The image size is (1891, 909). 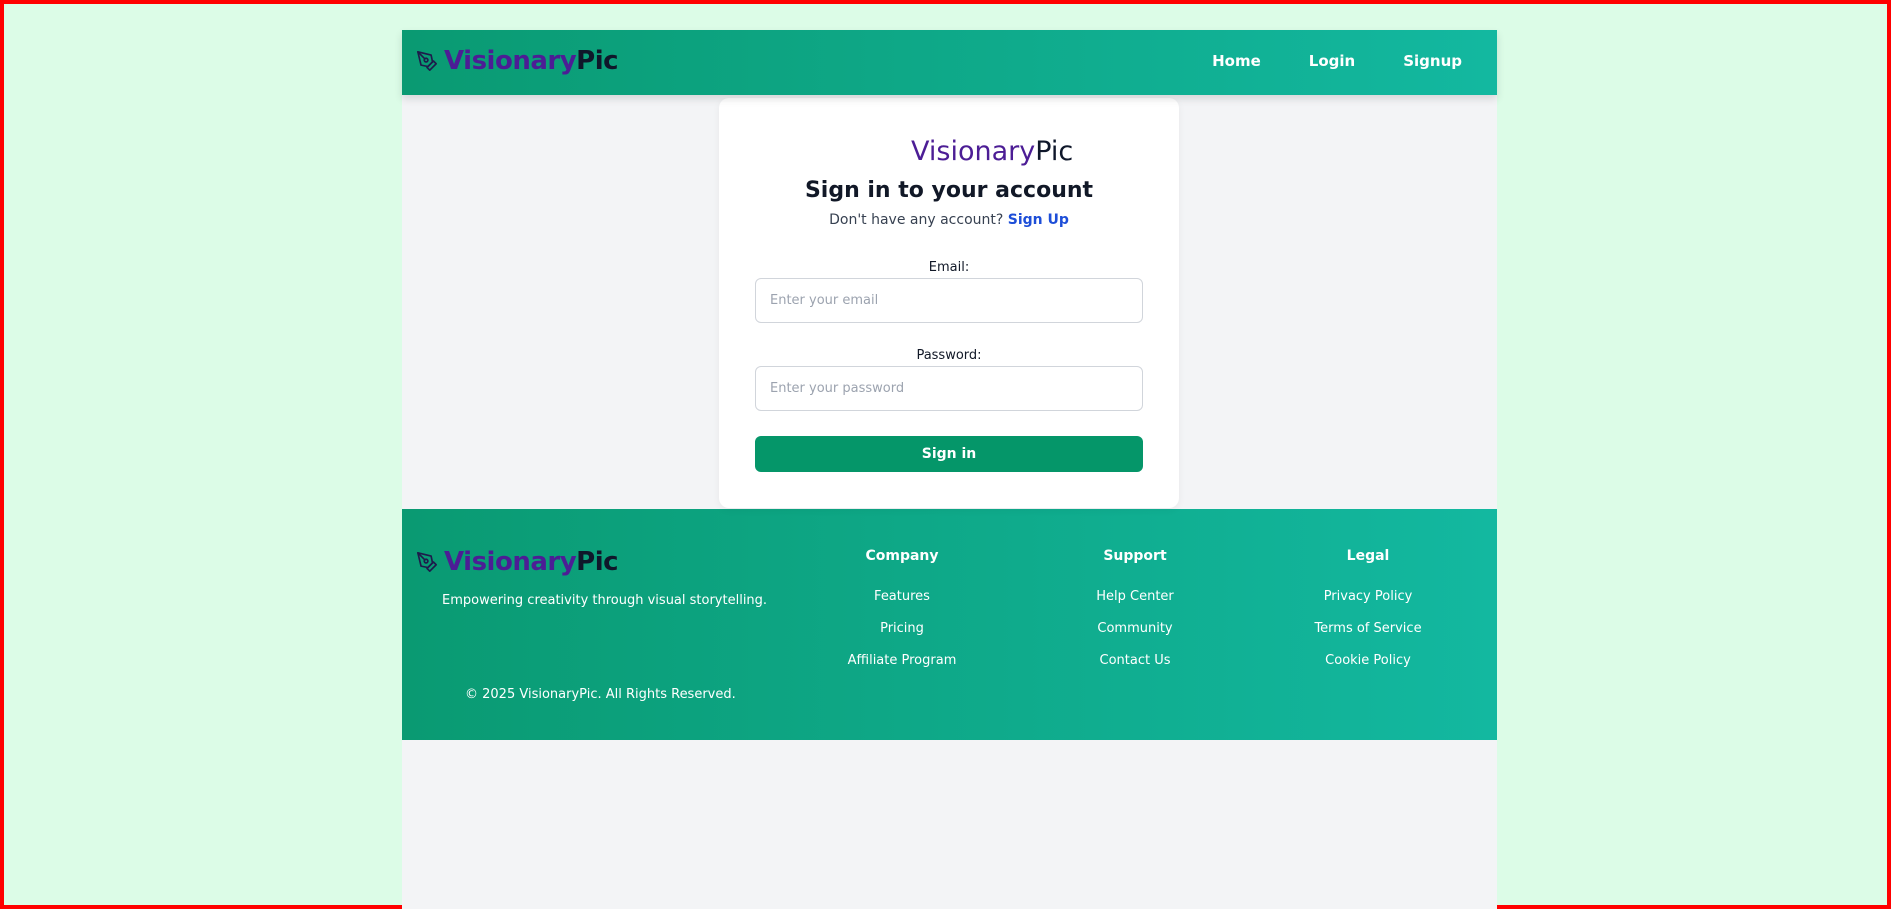 What do you see at coordinates (1432, 61) in the screenshot?
I see `nav-link-signup: Signup` at bounding box center [1432, 61].